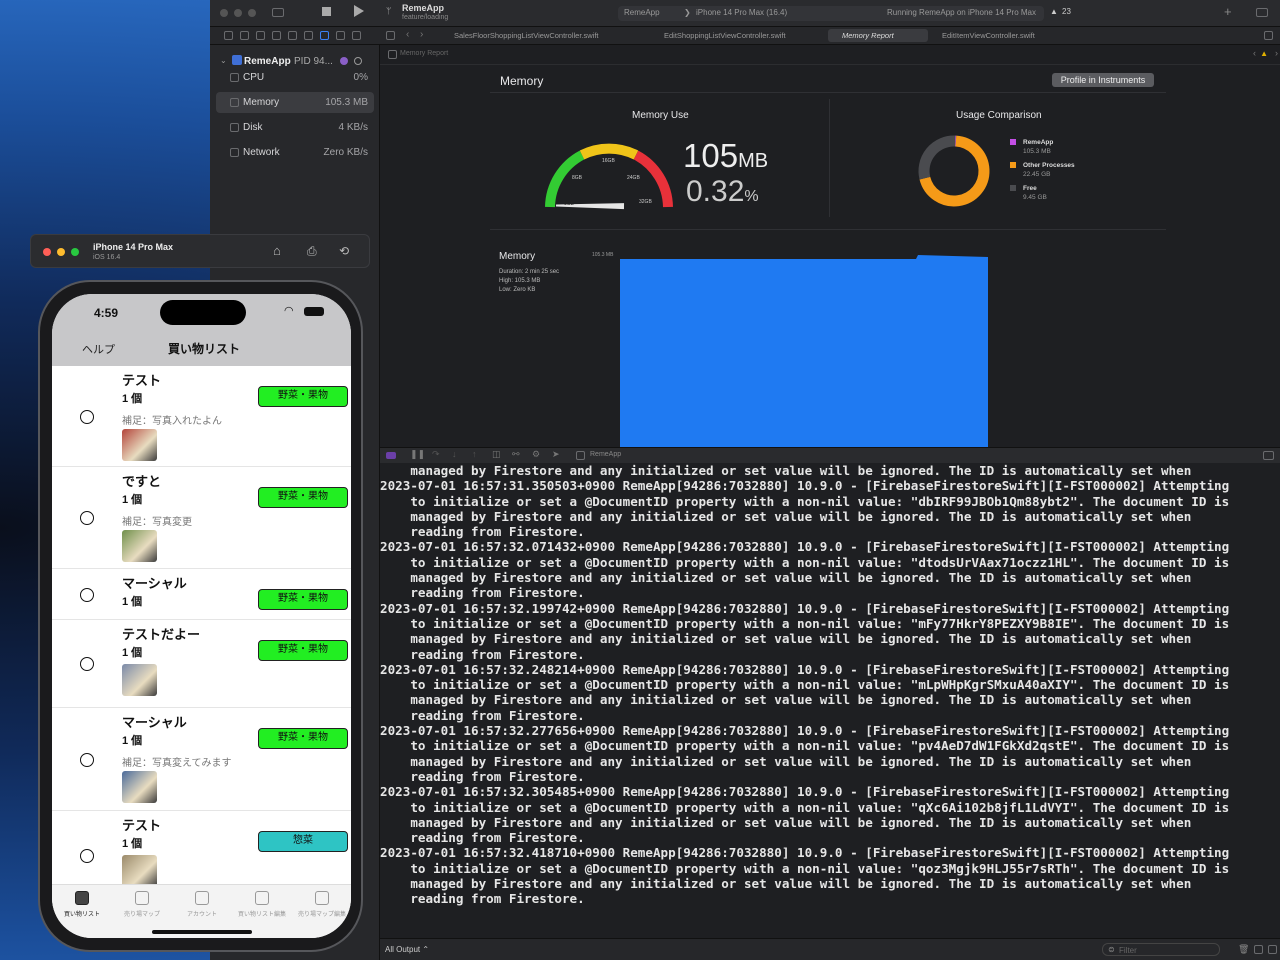 The height and width of the screenshot is (960, 1280). Describe the element at coordinates (454, 454) in the screenshot. I see `step-in-icon: ↓` at that location.